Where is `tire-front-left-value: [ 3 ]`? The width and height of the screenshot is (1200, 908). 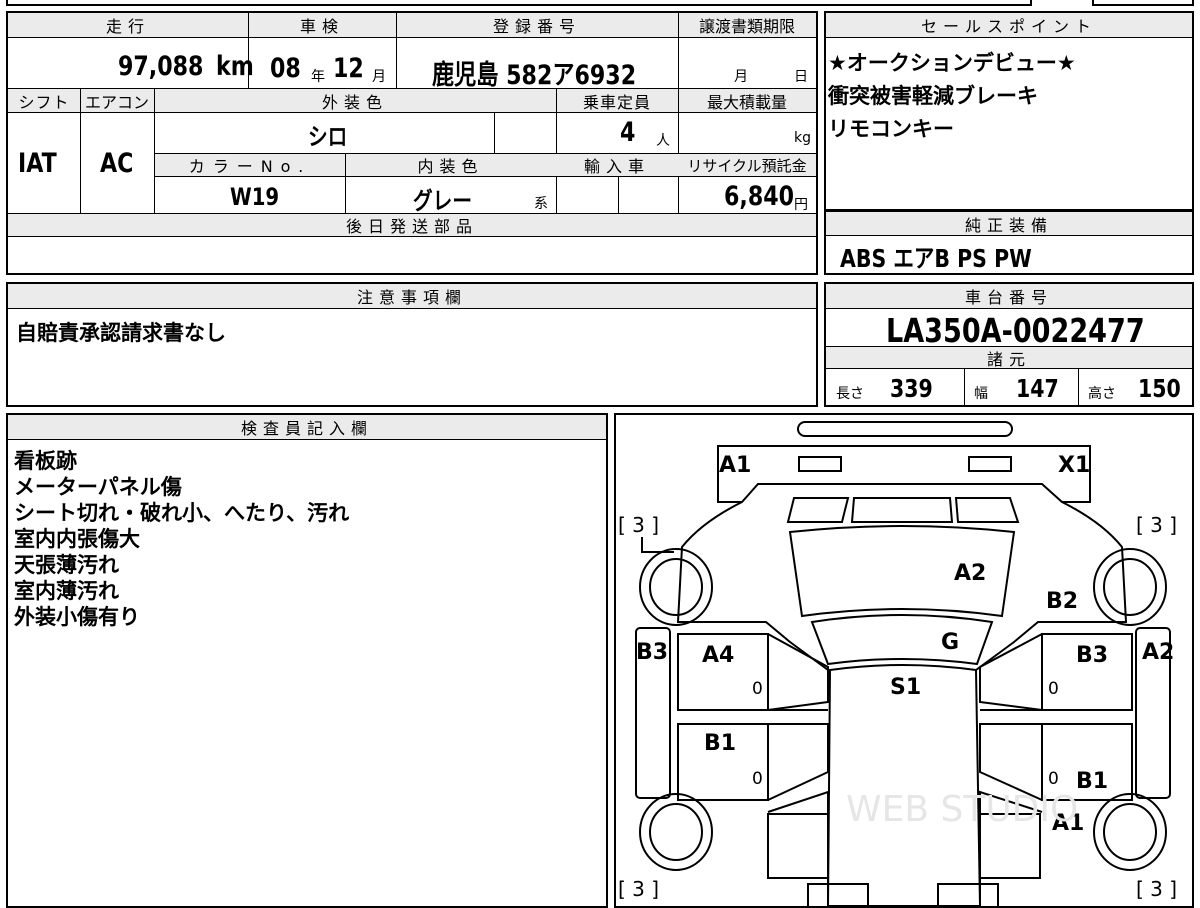 tire-front-left-value: [ 3 ] is located at coordinates (639, 525).